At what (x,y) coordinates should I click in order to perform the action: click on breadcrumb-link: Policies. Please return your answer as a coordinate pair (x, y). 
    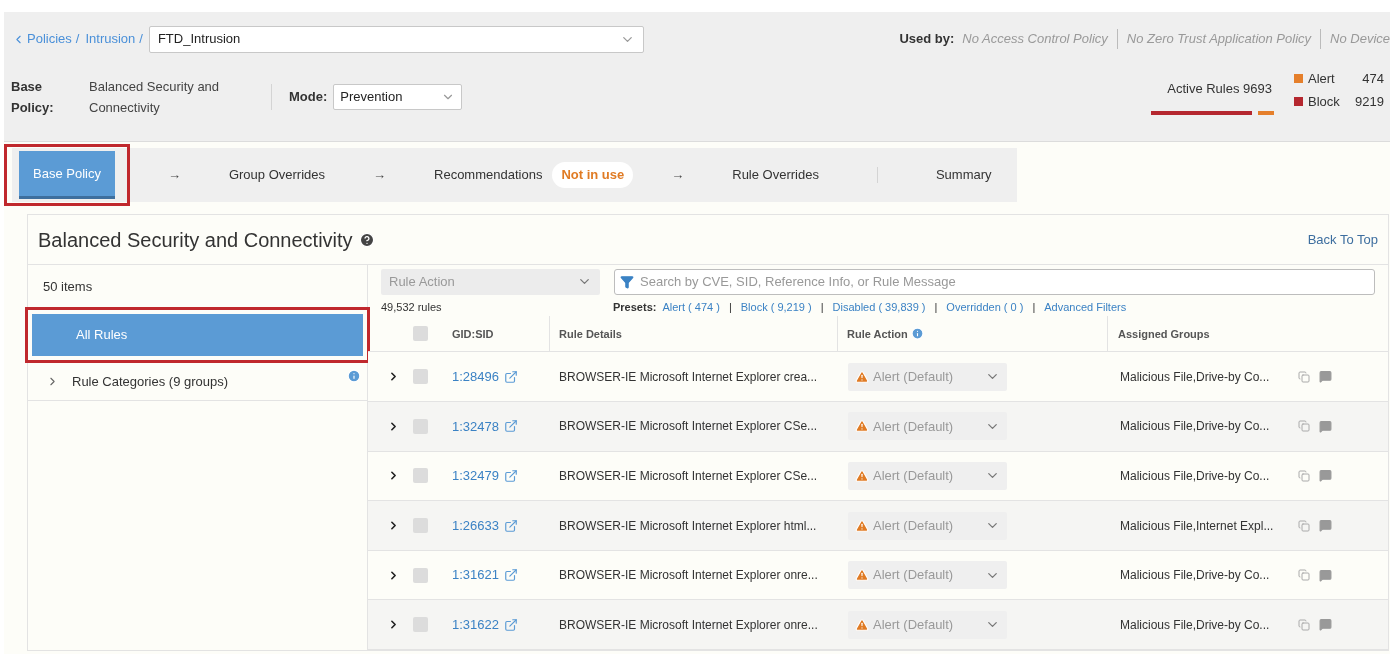
    Looking at the image, I should click on (49, 39).